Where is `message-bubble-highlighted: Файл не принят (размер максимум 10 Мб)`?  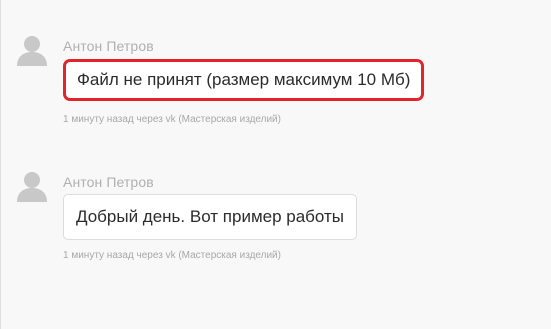 message-bubble-highlighted: Файл не принят (размер максимум 10 Мб) is located at coordinates (244, 80).